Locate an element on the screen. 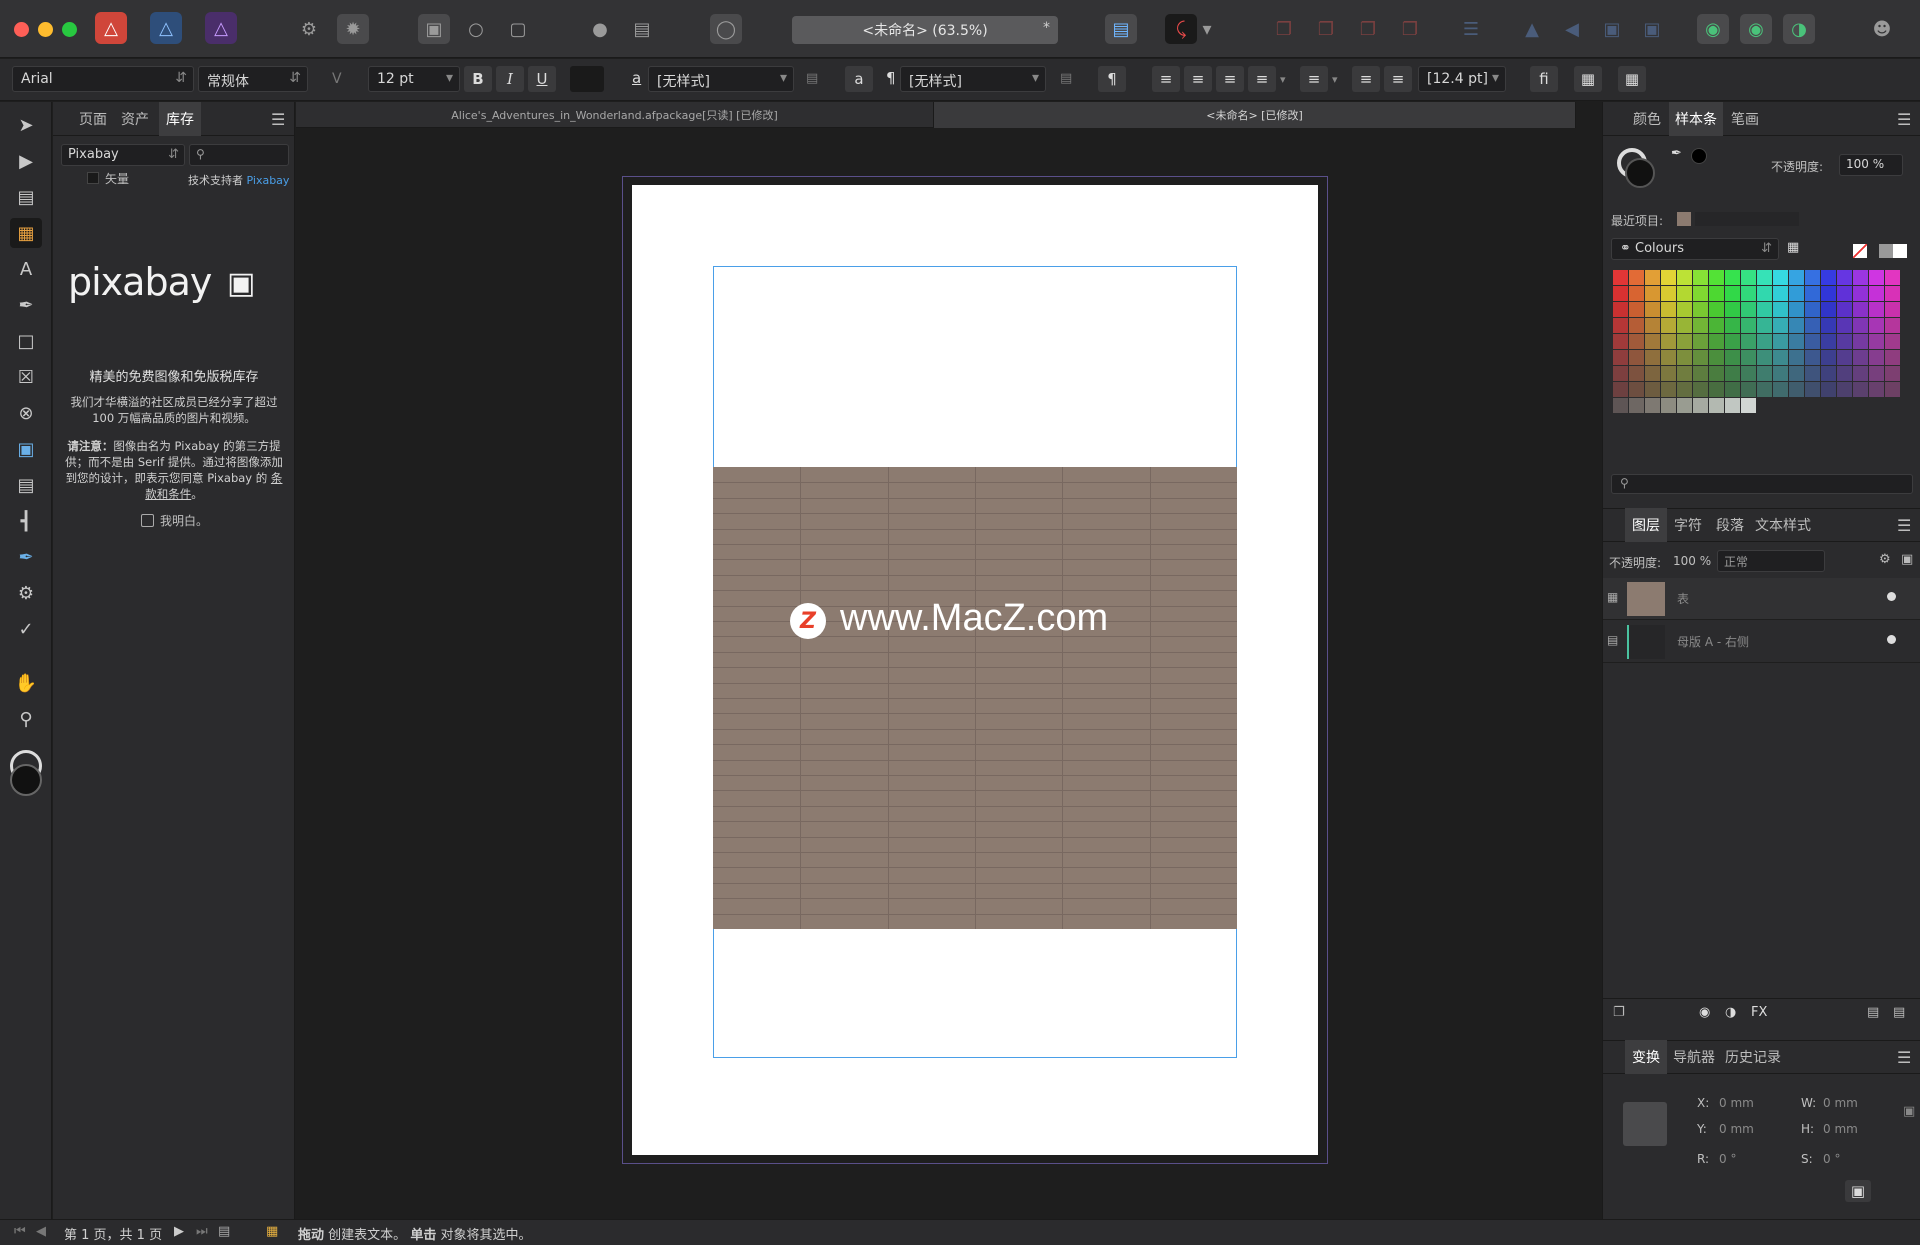 This screenshot has height=1245, width=1920. frame-text-tool-icon: ▤ is located at coordinates (26, 197).